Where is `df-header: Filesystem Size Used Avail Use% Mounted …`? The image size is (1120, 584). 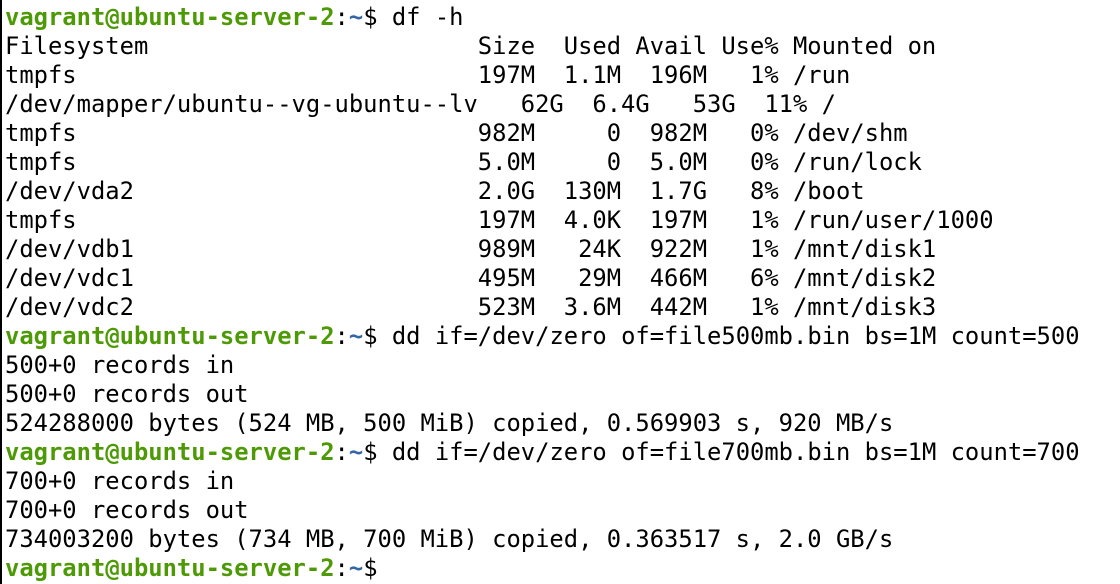
df-header: Filesystem Size Used Avail Use% Mounted … is located at coordinates (471, 46).